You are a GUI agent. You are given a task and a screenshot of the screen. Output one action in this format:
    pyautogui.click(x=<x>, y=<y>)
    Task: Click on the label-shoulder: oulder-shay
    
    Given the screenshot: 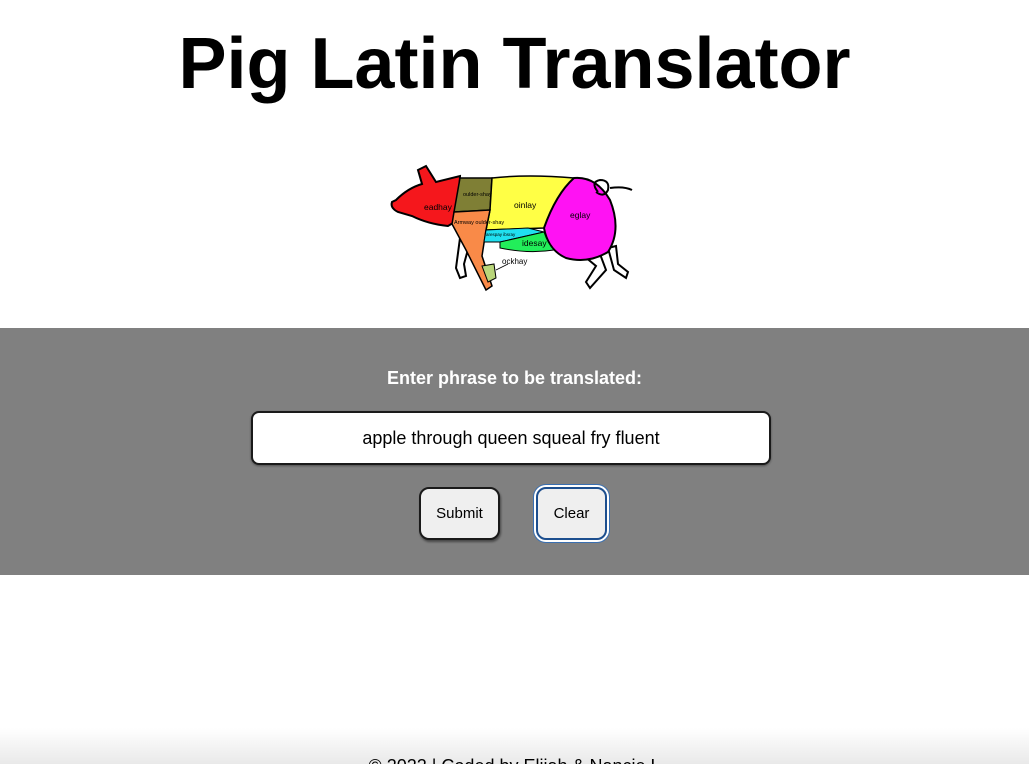 What is the action you would take?
    pyautogui.click(x=477, y=195)
    